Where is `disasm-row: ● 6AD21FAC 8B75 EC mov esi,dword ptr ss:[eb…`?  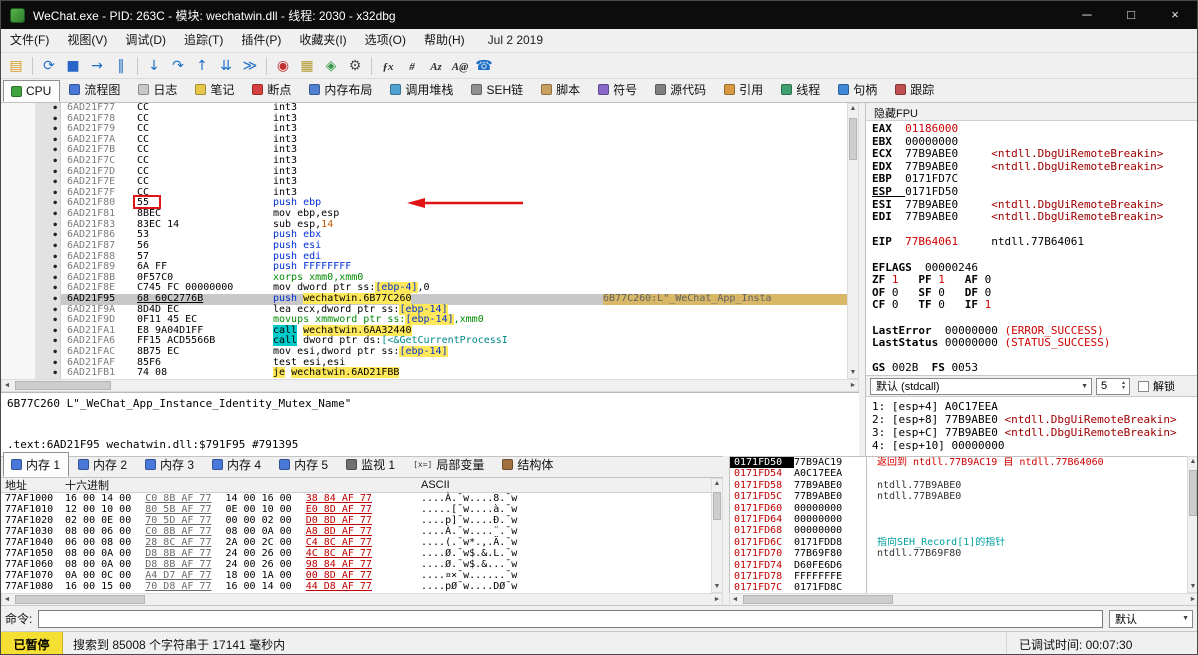 disasm-row: ● 6AD21FAC 8B75 EC mov esi,dword ptr ss:[eb… is located at coordinates (424, 352).